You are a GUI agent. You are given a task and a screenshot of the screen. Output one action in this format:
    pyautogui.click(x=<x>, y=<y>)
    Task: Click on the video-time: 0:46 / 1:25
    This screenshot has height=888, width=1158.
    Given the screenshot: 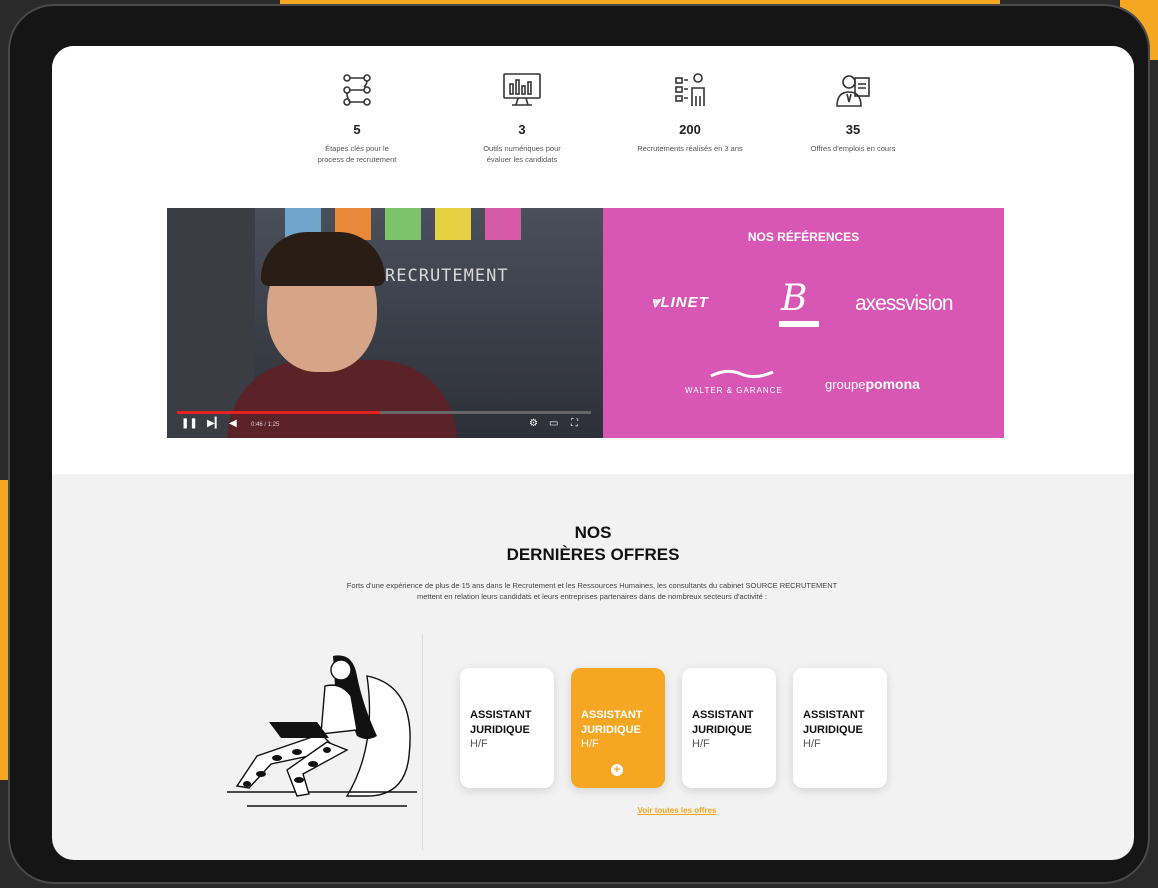 What is the action you would take?
    pyautogui.click(x=265, y=425)
    